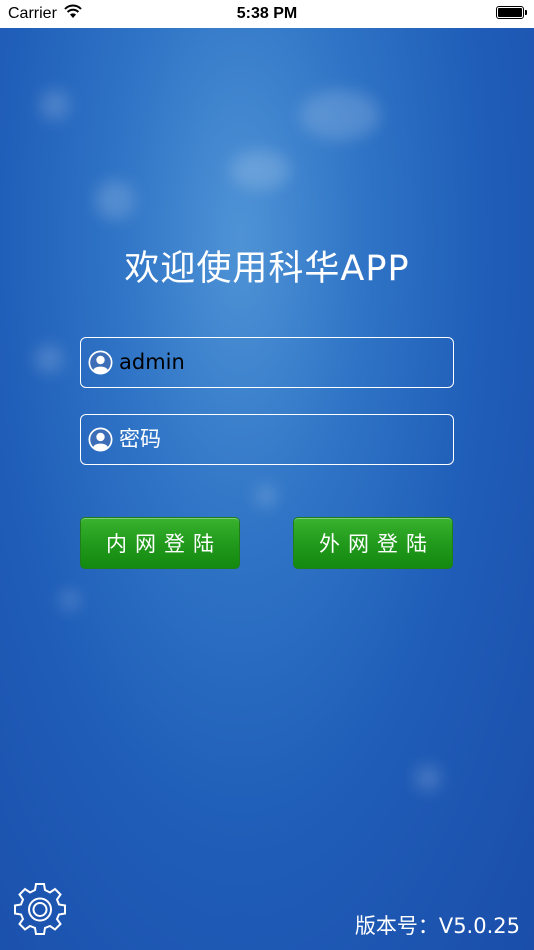  Describe the element at coordinates (40, 909) in the screenshot. I see `gear-icon` at that location.